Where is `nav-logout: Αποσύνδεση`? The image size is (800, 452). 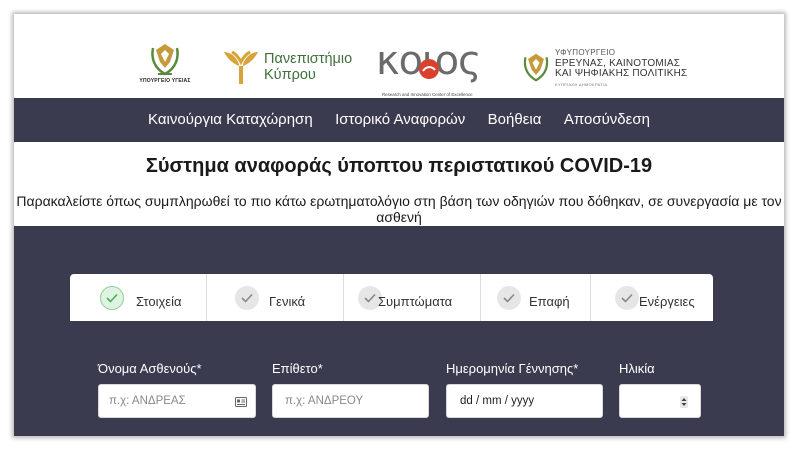 nav-logout: Αποσύνδεση is located at coordinates (607, 120).